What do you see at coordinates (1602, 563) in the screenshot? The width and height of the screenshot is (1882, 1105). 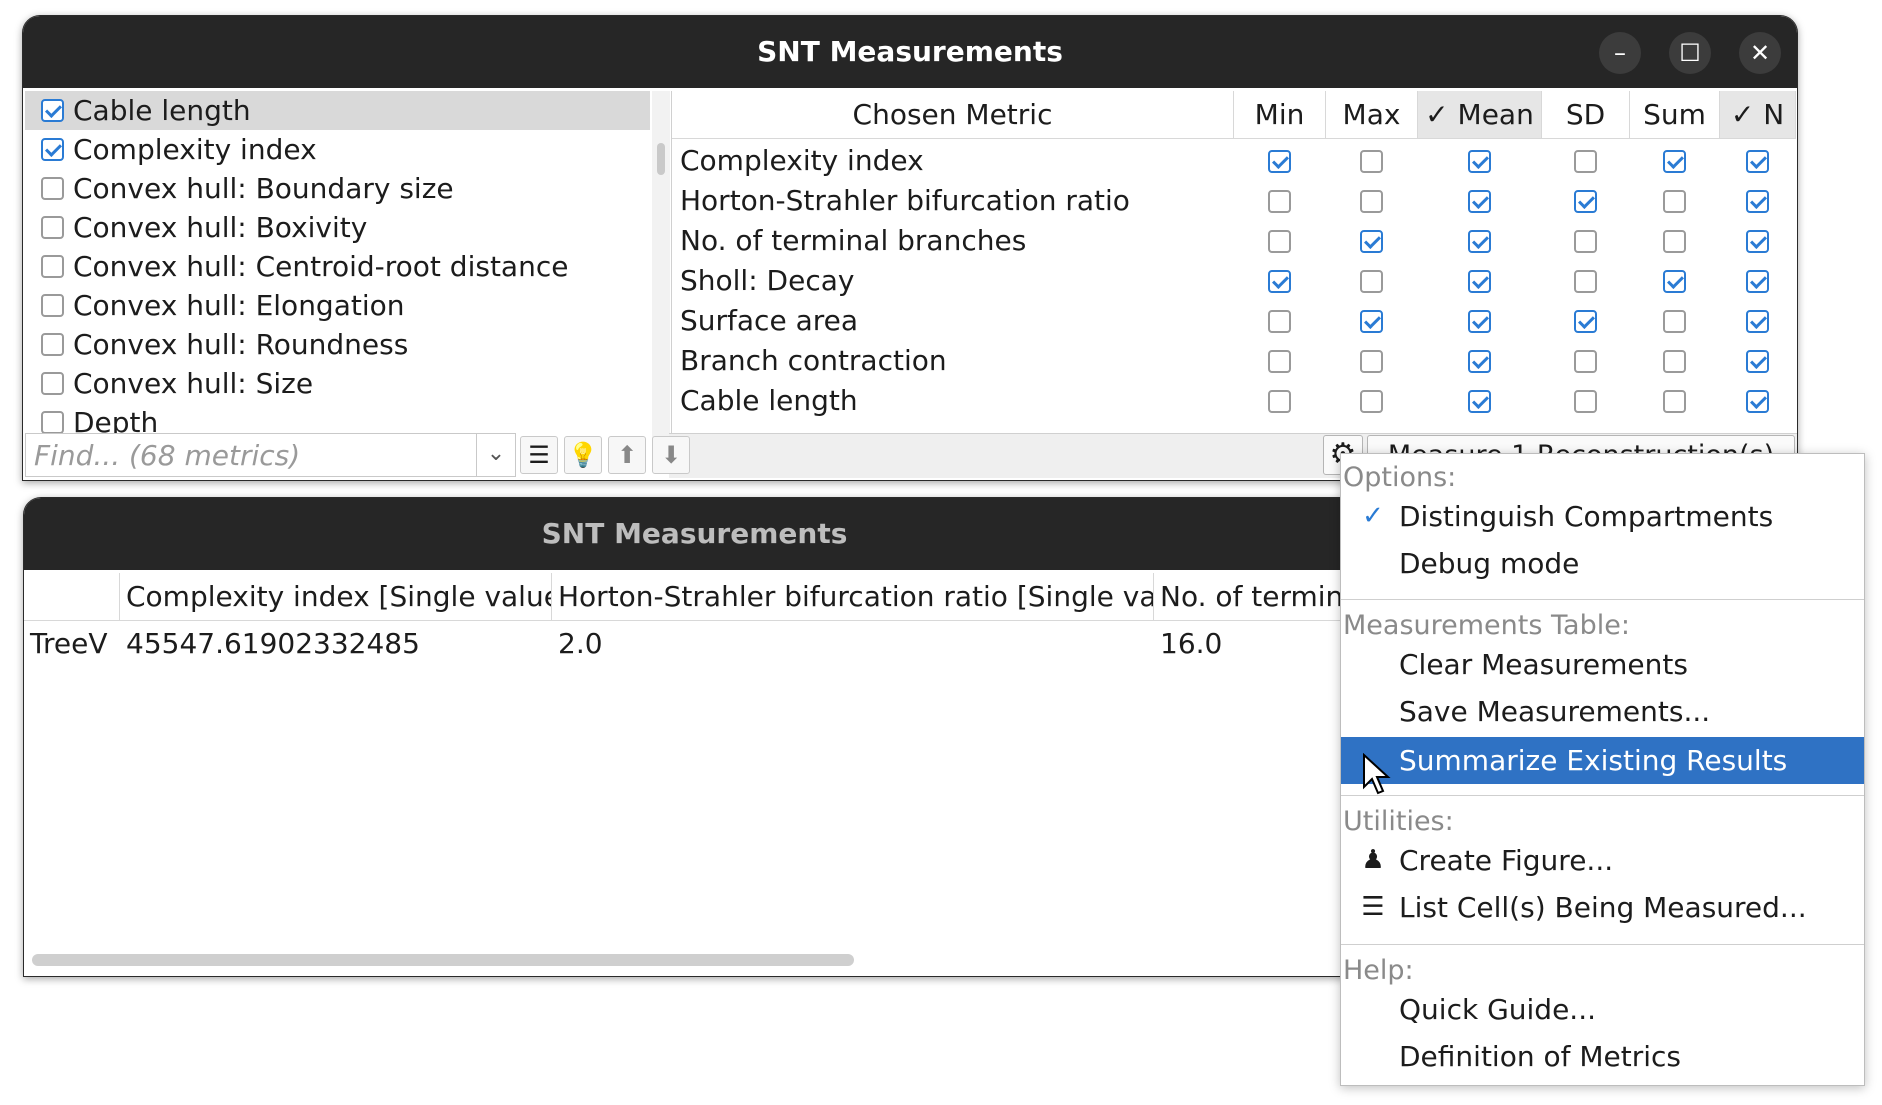 I see `menu-item-debug-mode: Debug mode` at bounding box center [1602, 563].